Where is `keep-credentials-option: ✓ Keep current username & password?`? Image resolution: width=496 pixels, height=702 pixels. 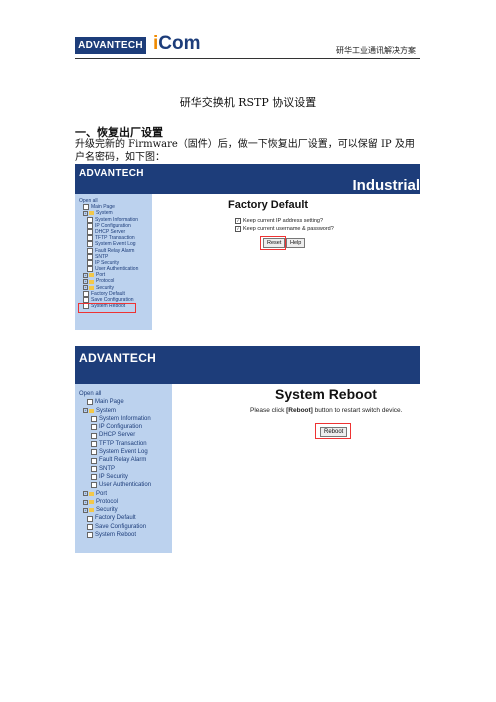 keep-credentials-option: ✓ Keep current username & password? is located at coordinates (284, 229).